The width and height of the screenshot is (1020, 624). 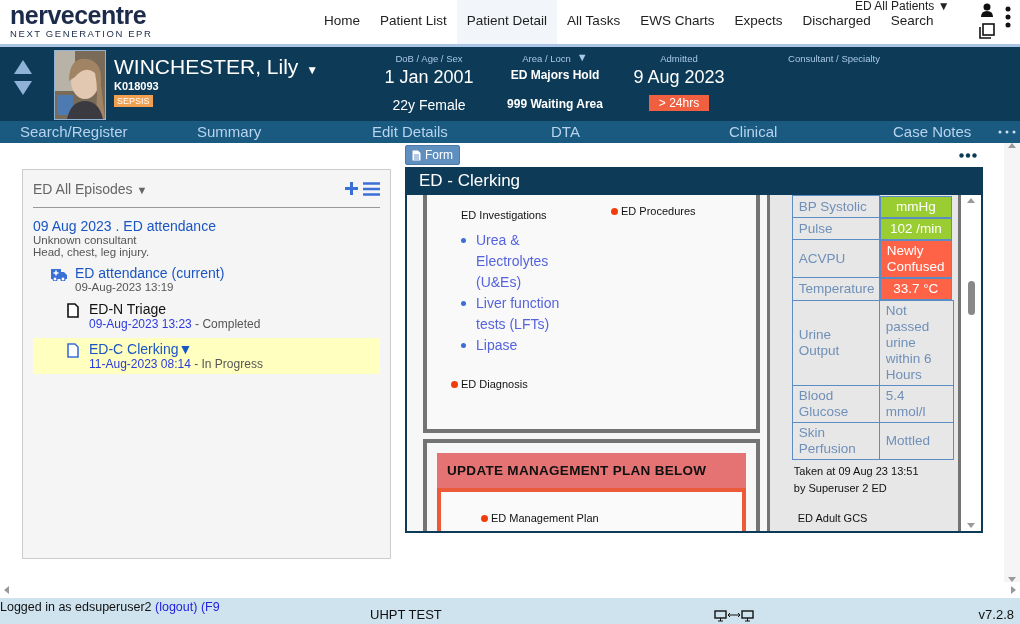 What do you see at coordinates (833, 517) in the screenshot?
I see `section-heading: ED Adult GCS` at bounding box center [833, 517].